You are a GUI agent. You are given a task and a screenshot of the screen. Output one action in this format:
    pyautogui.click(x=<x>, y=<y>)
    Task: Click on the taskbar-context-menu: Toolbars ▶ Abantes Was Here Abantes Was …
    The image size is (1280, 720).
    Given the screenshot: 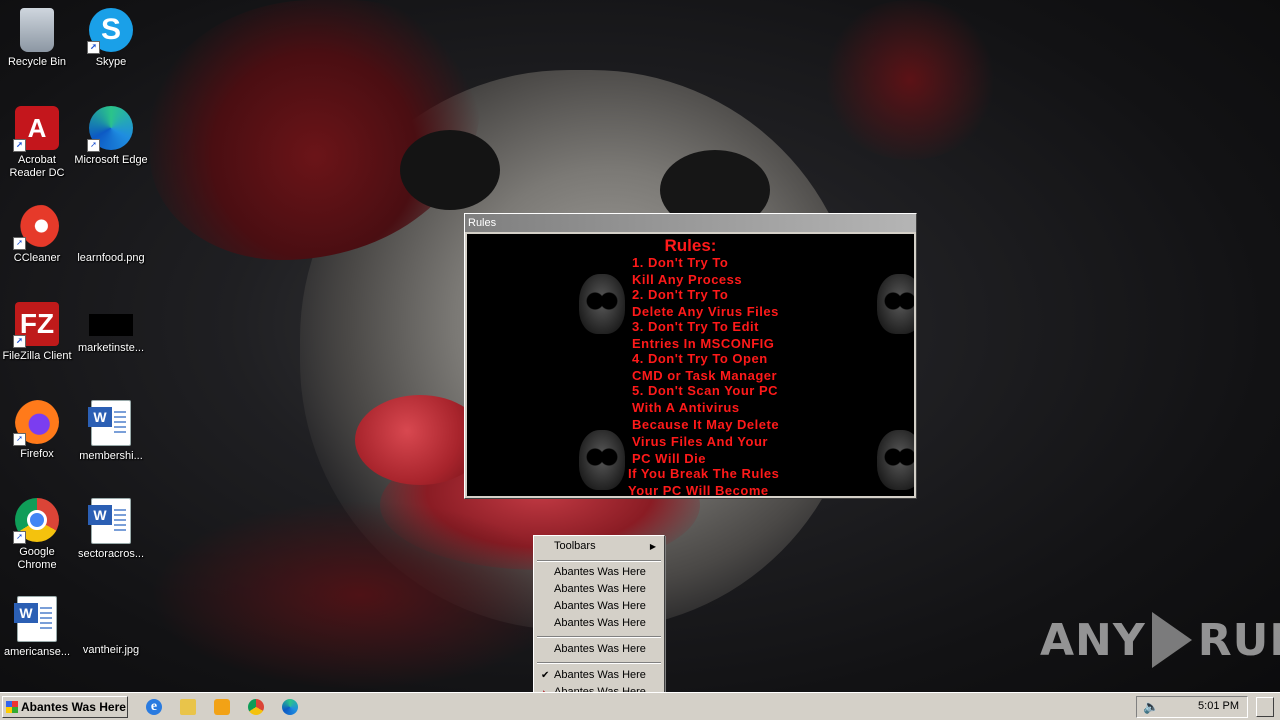 What is the action you would take?
    pyautogui.click(x=599, y=619)
    